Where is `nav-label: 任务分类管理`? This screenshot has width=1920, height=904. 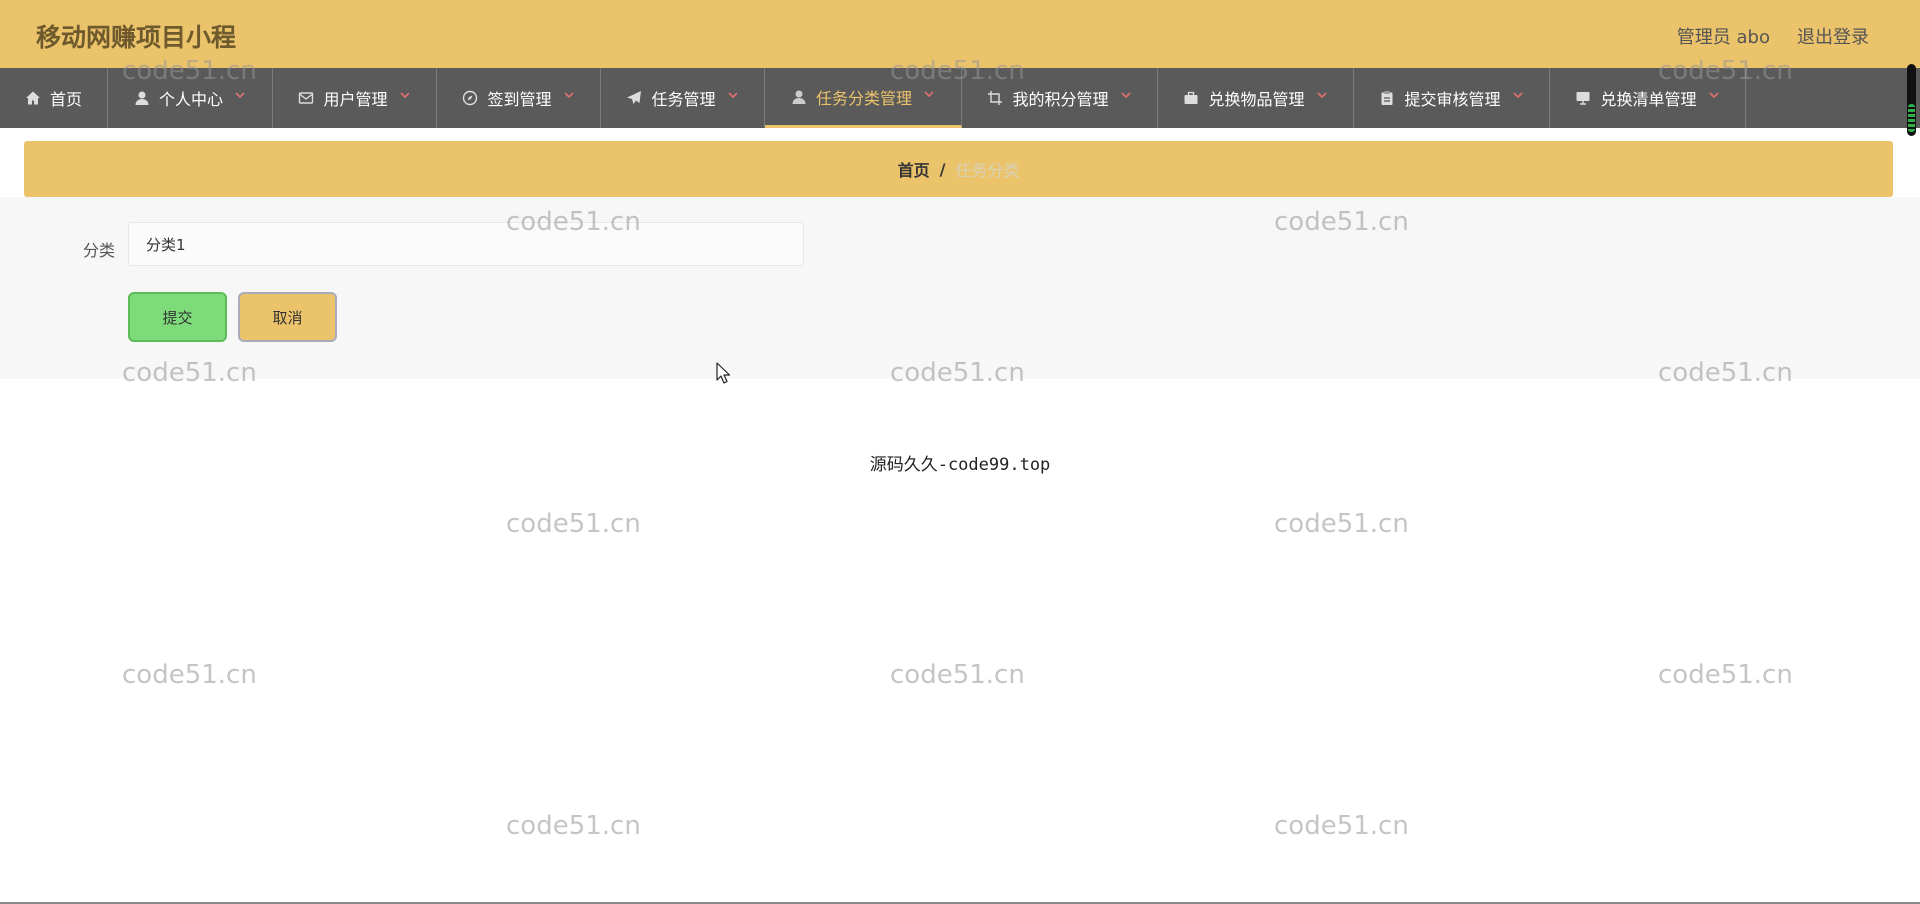 nav-label: 任务分类管理 is located at coordinates (863, 98).